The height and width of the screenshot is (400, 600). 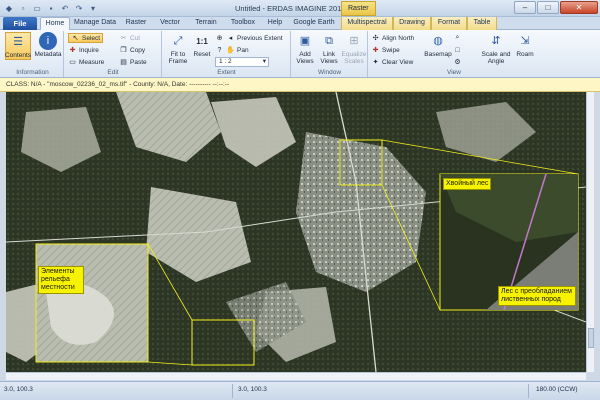 What do you see at coordinates (290, 8) in the screenshot?
I see `window-title: Untitled - ERDAS IMAGINE 2011` at bounding box center [290, 8].